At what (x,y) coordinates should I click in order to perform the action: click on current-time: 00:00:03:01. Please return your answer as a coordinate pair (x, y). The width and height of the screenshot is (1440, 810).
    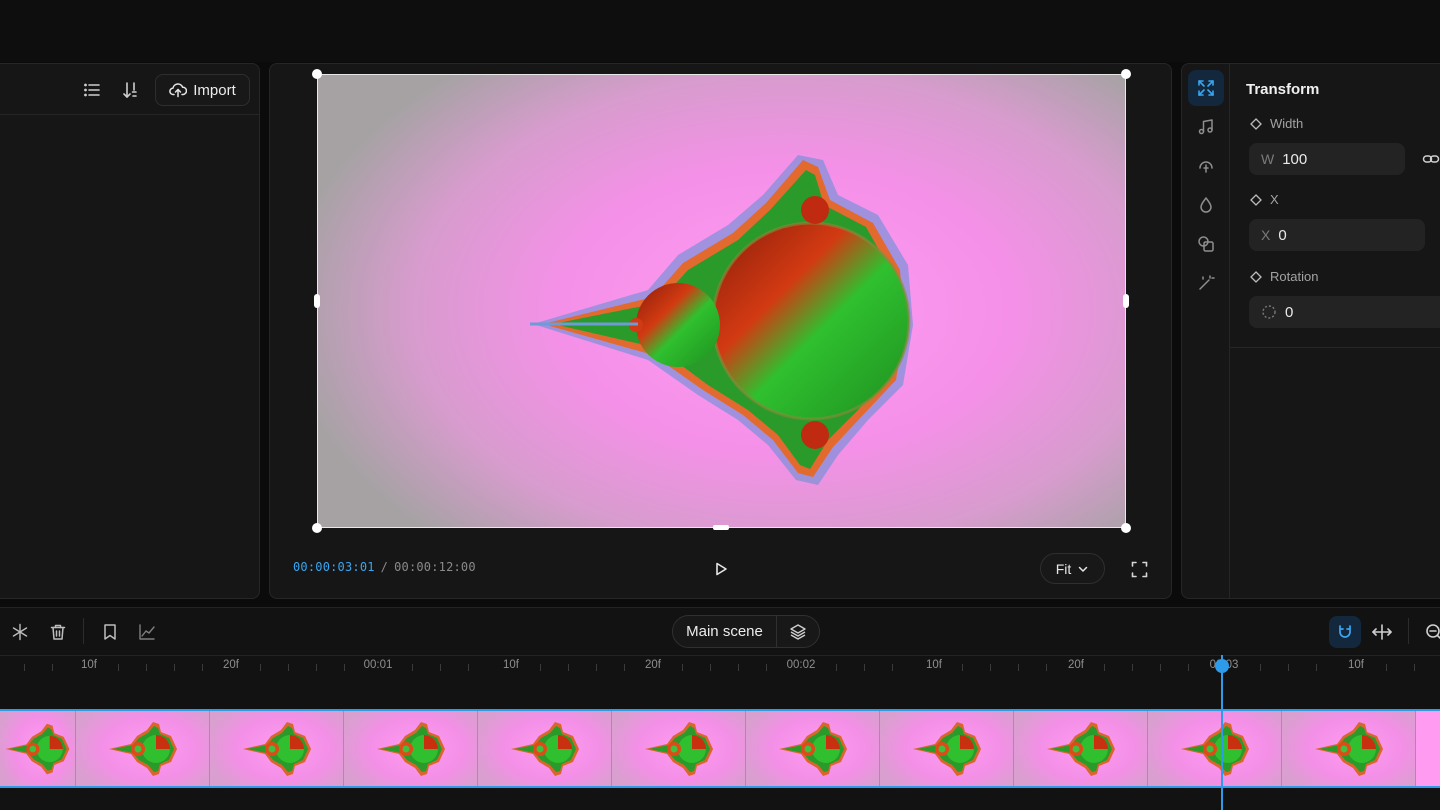
    Looking at the image, I should click on (334, 567).